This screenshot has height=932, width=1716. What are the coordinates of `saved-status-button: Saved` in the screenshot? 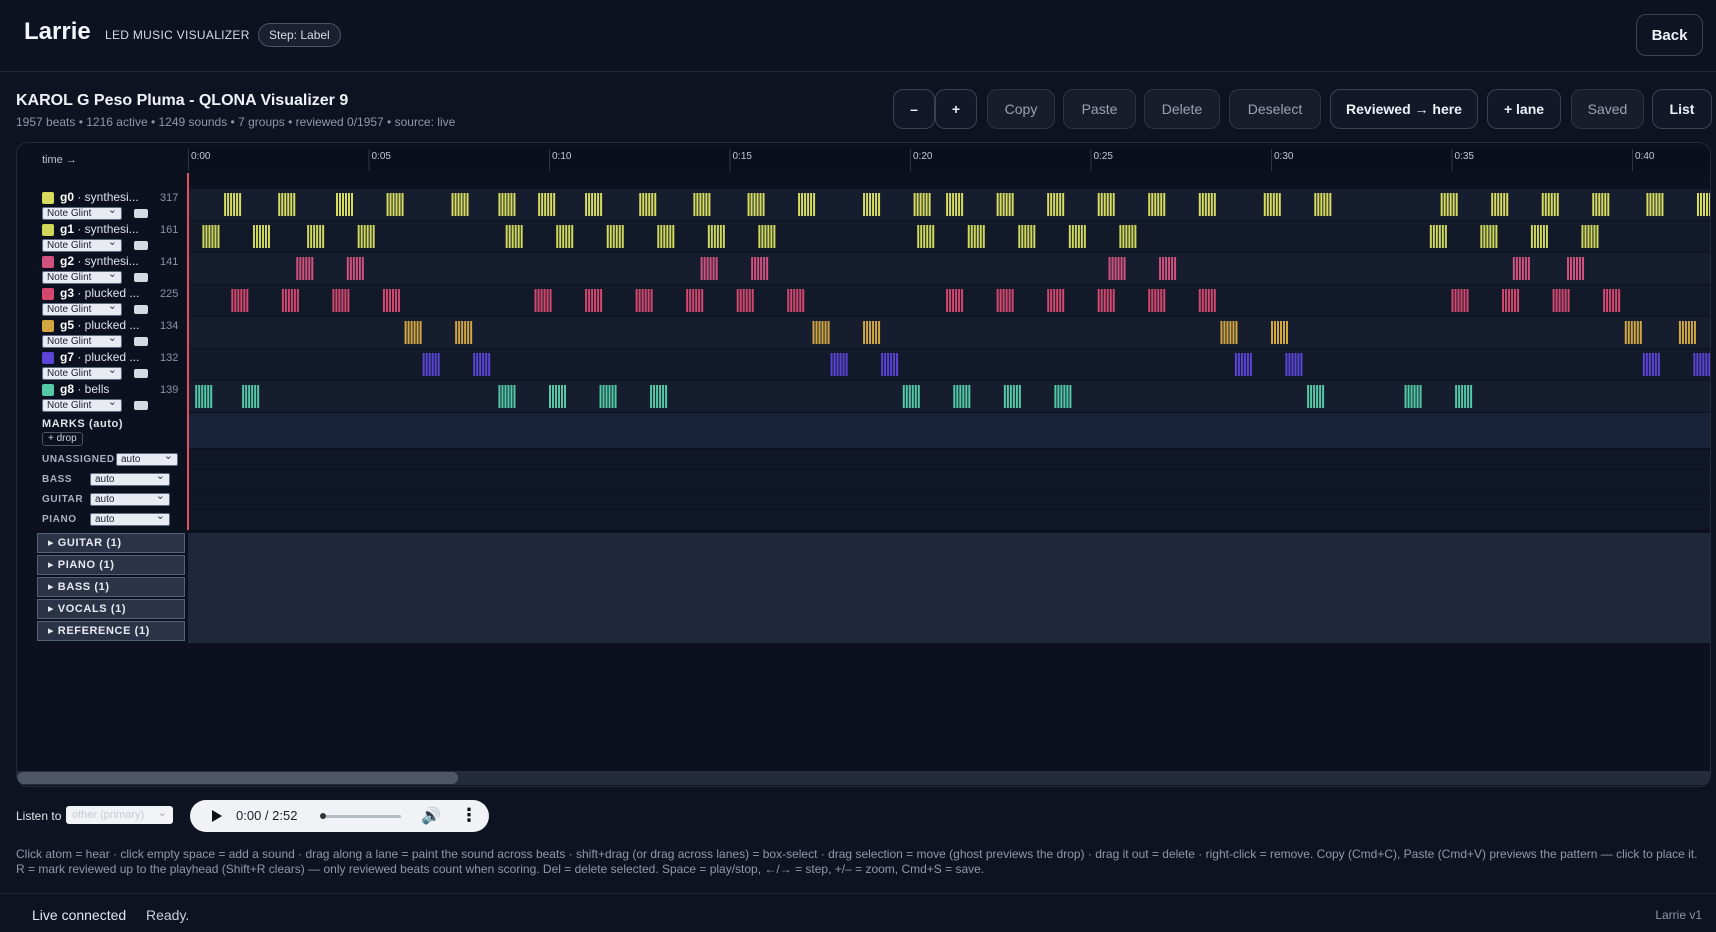 It's located at (1607, 109).